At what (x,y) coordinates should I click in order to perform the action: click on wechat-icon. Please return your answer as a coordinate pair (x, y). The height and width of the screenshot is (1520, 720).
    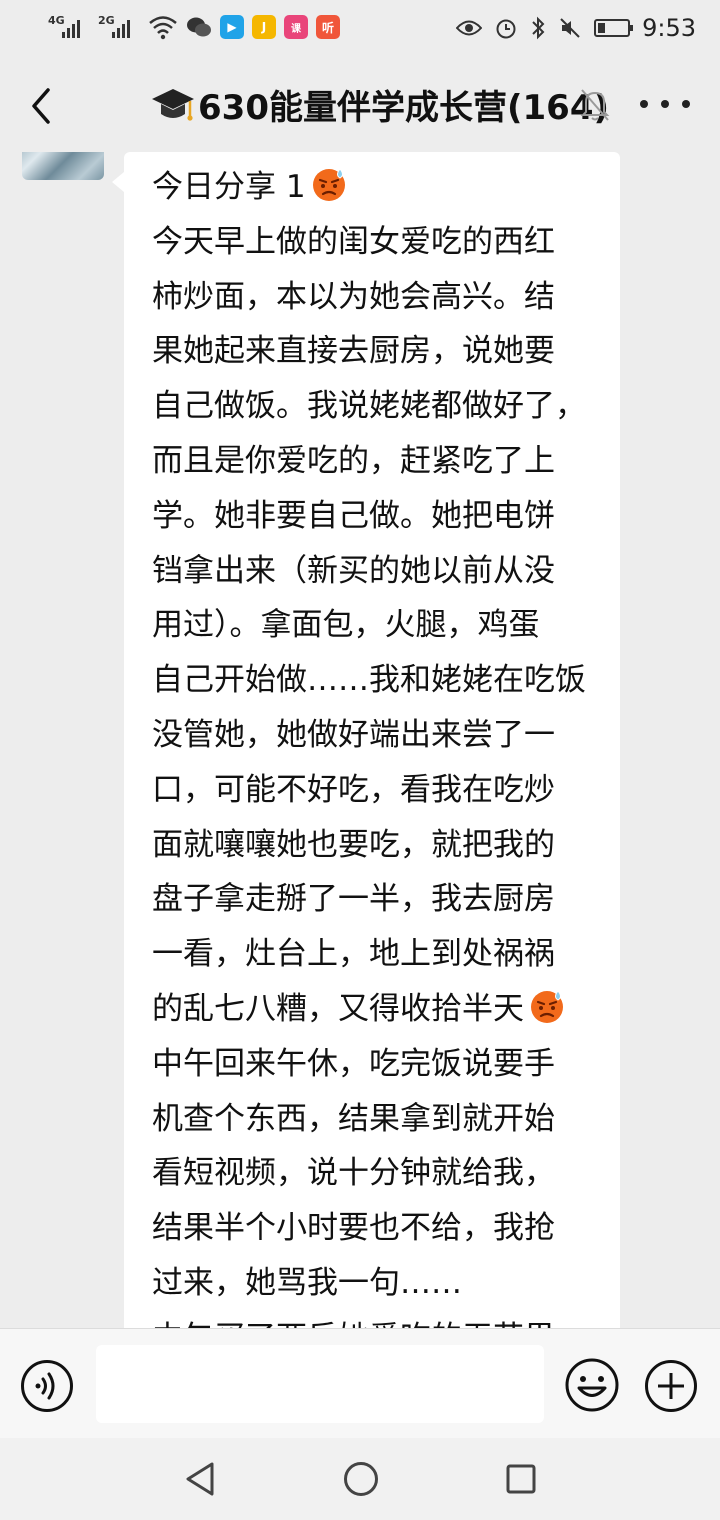
    Looking at the image, I should click on (199, 27).